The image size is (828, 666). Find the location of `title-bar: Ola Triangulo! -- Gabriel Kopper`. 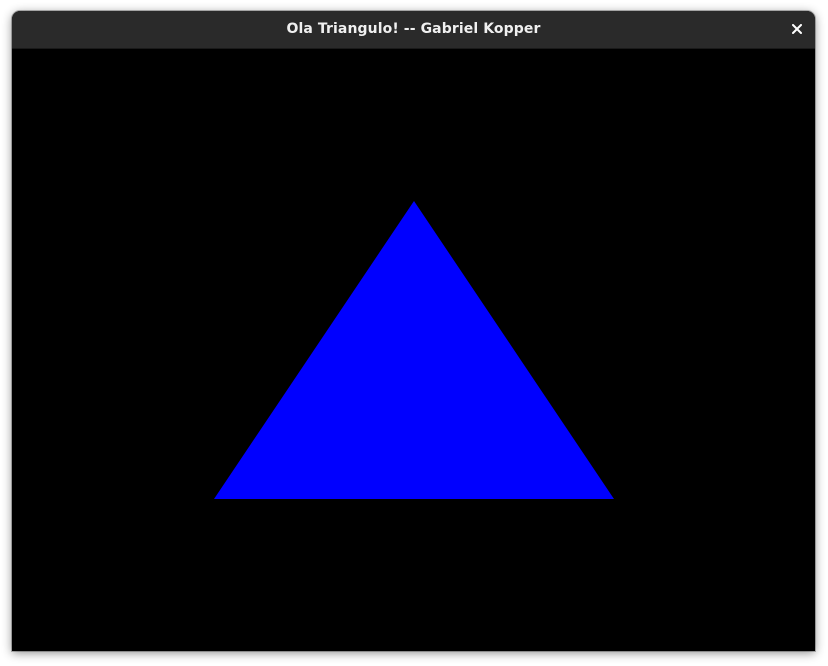

title-bar: Ola Triangulo! -- Gabriel Kopper is located at coordinates (413, 30).